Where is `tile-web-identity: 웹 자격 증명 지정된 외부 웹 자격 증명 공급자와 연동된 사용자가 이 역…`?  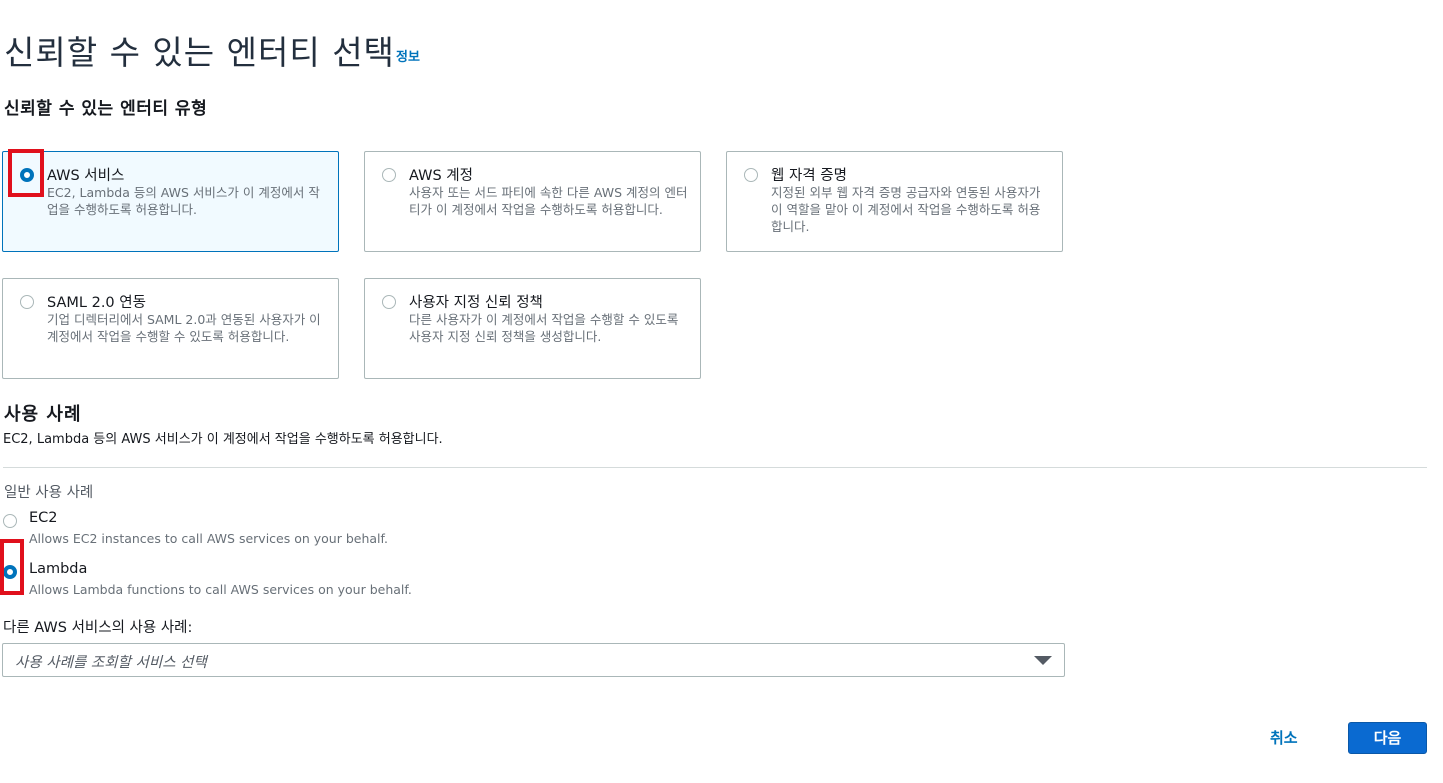
tile-web-identity: 웹 자격 증명 지정된 외부 웹 자격 증명 공급자와 연동된 사용자가 이 역… is located at coordinates (894, 201).